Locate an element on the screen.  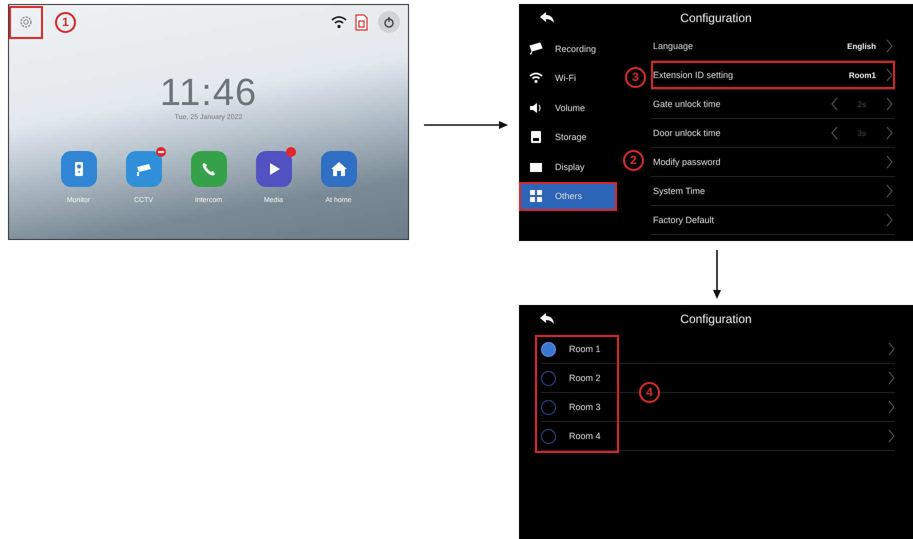
room-option: Room 3 is located at coordinates (571, 407).